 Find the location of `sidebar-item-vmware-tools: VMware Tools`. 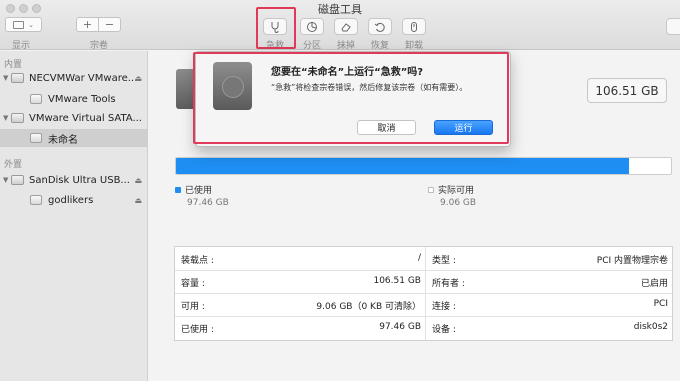

sidebar-item-vmware-tools: VMware Tools is located at coordinates (73, 99).